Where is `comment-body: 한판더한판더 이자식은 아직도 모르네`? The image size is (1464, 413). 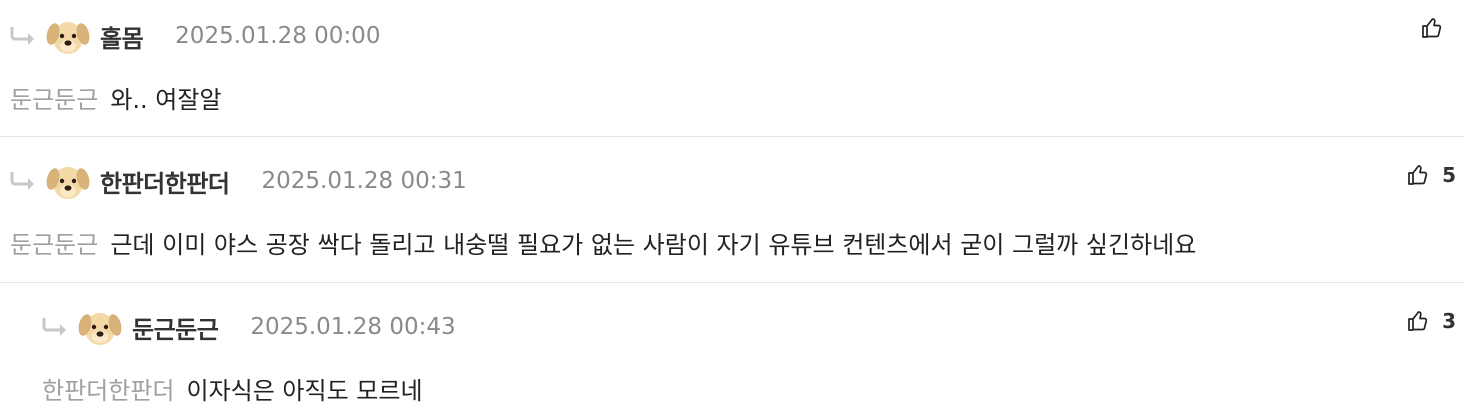
comment-body: 한판더한판더 이자식은 아직도 모르네 is located at coordinates (232, 388).